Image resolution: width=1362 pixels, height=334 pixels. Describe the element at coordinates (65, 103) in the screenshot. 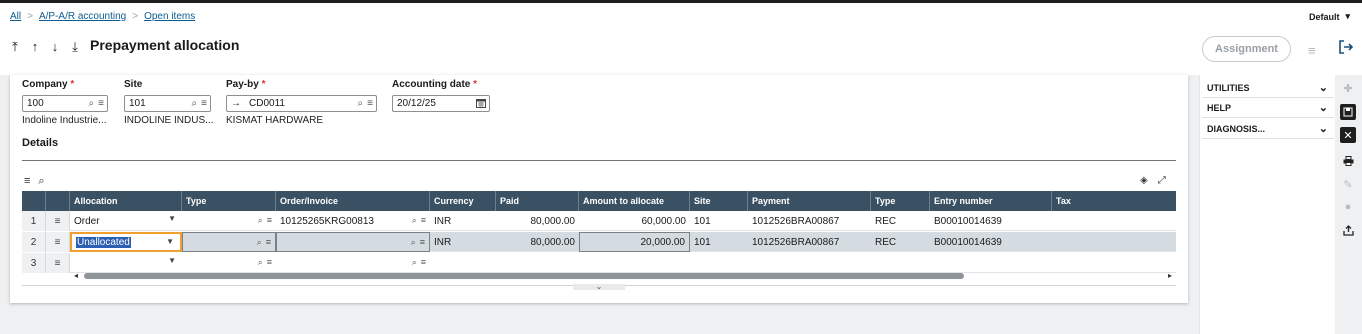

I see `company-field: 100 ⌕ ≡` at that location.